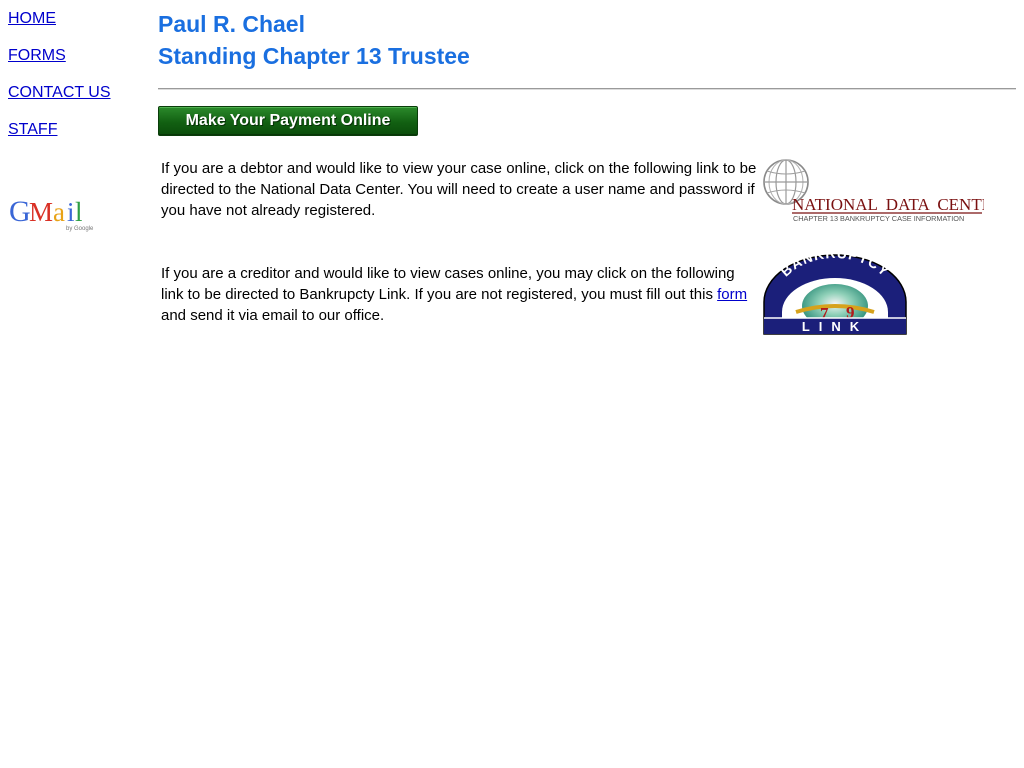  Describe the element at coordinates (78, 55) in the screenshot. I see `nav-link-forms: FORMS` at that location.